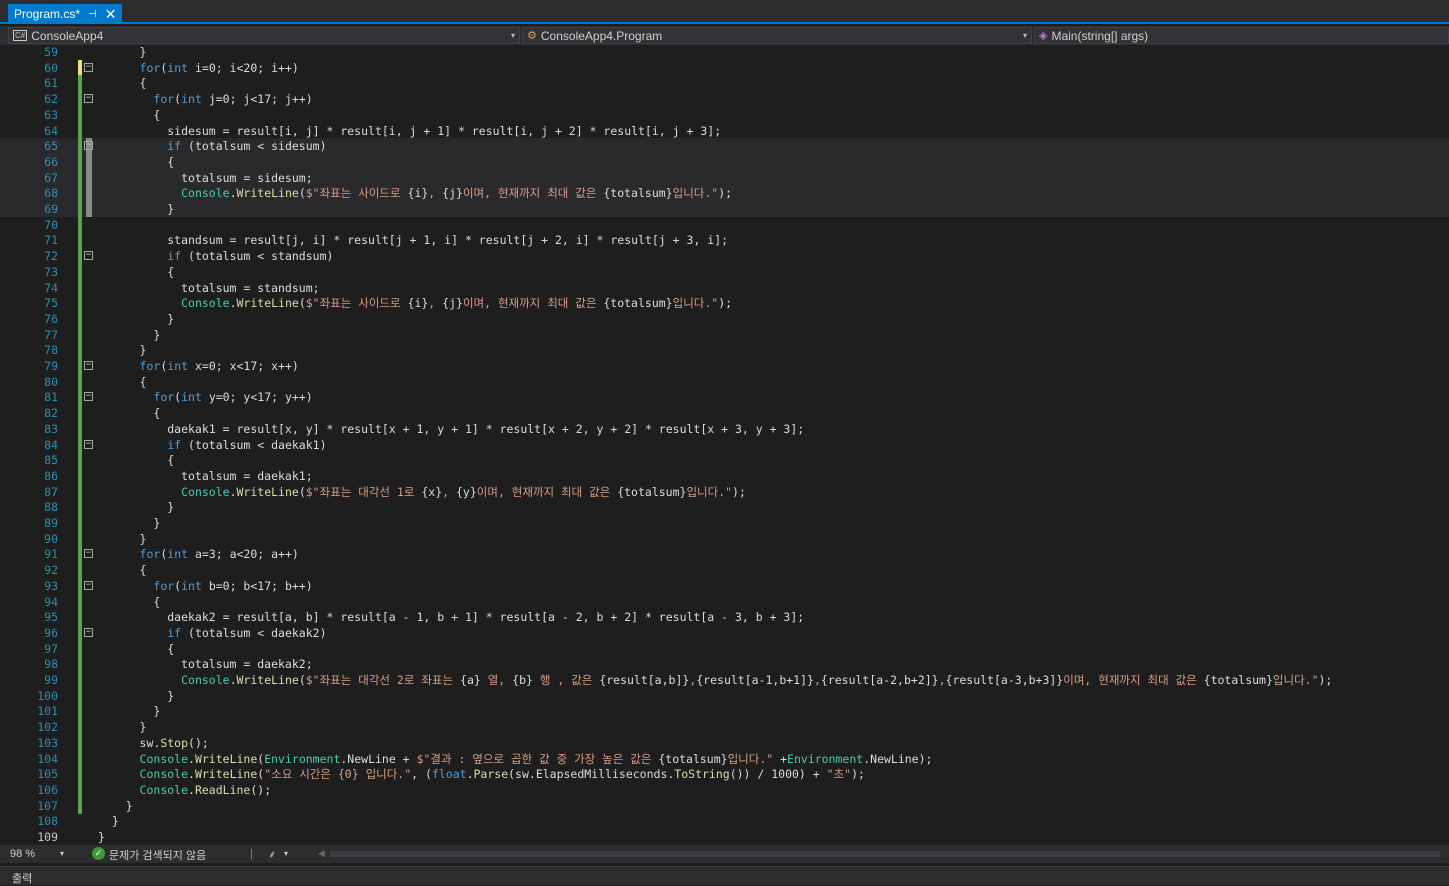  I want to click on code-line: 81 − for(int y=0; y<17; y++), so click(724, 397).